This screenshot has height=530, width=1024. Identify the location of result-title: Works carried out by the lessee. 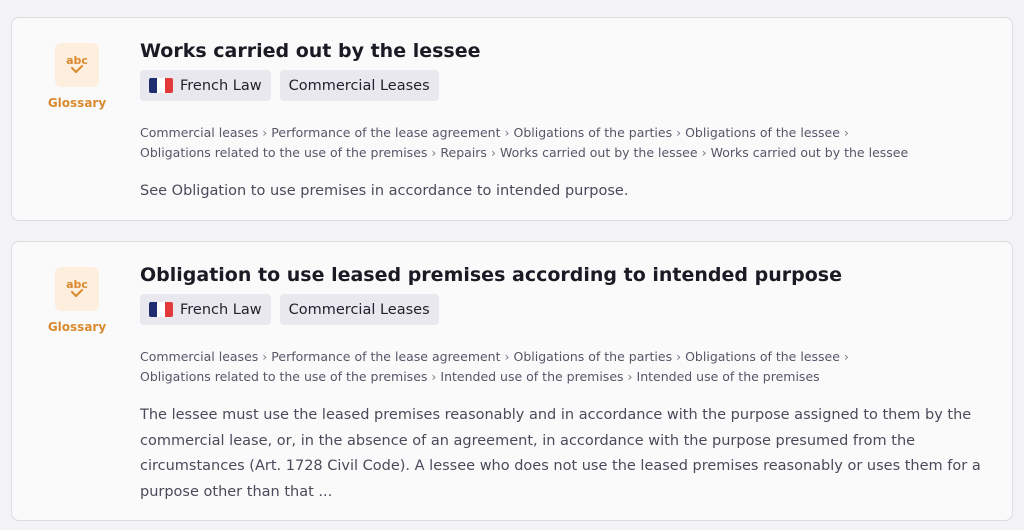
(566, 51).